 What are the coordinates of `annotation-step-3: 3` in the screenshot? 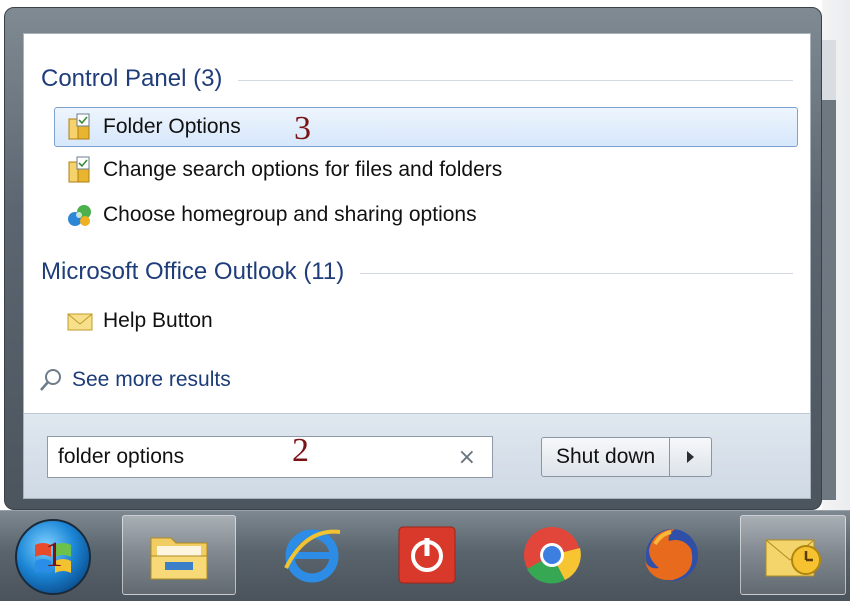 It's located at (302, 128).